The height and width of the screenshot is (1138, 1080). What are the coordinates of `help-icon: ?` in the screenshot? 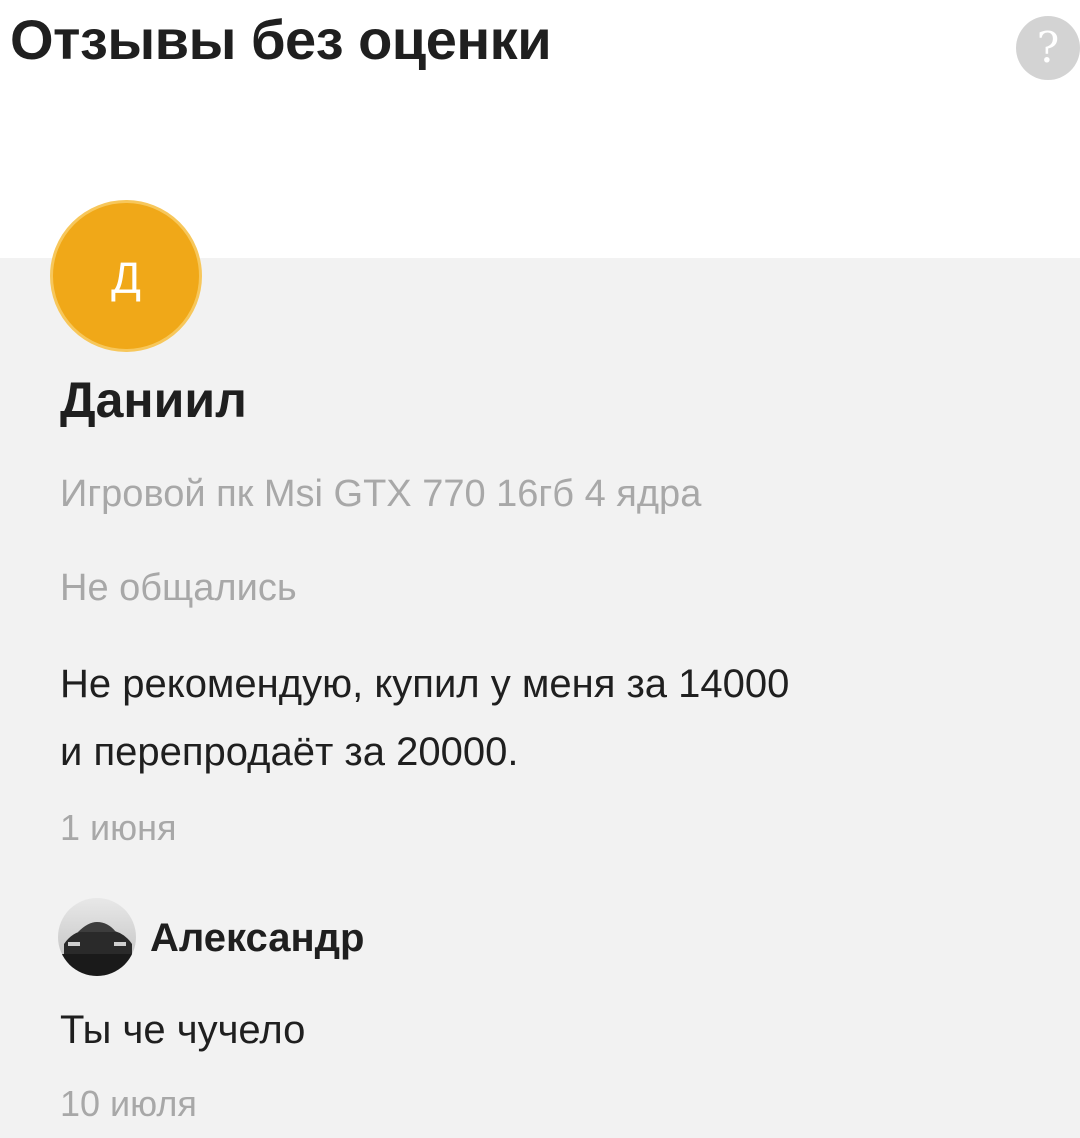 It's located at (1048, 48).